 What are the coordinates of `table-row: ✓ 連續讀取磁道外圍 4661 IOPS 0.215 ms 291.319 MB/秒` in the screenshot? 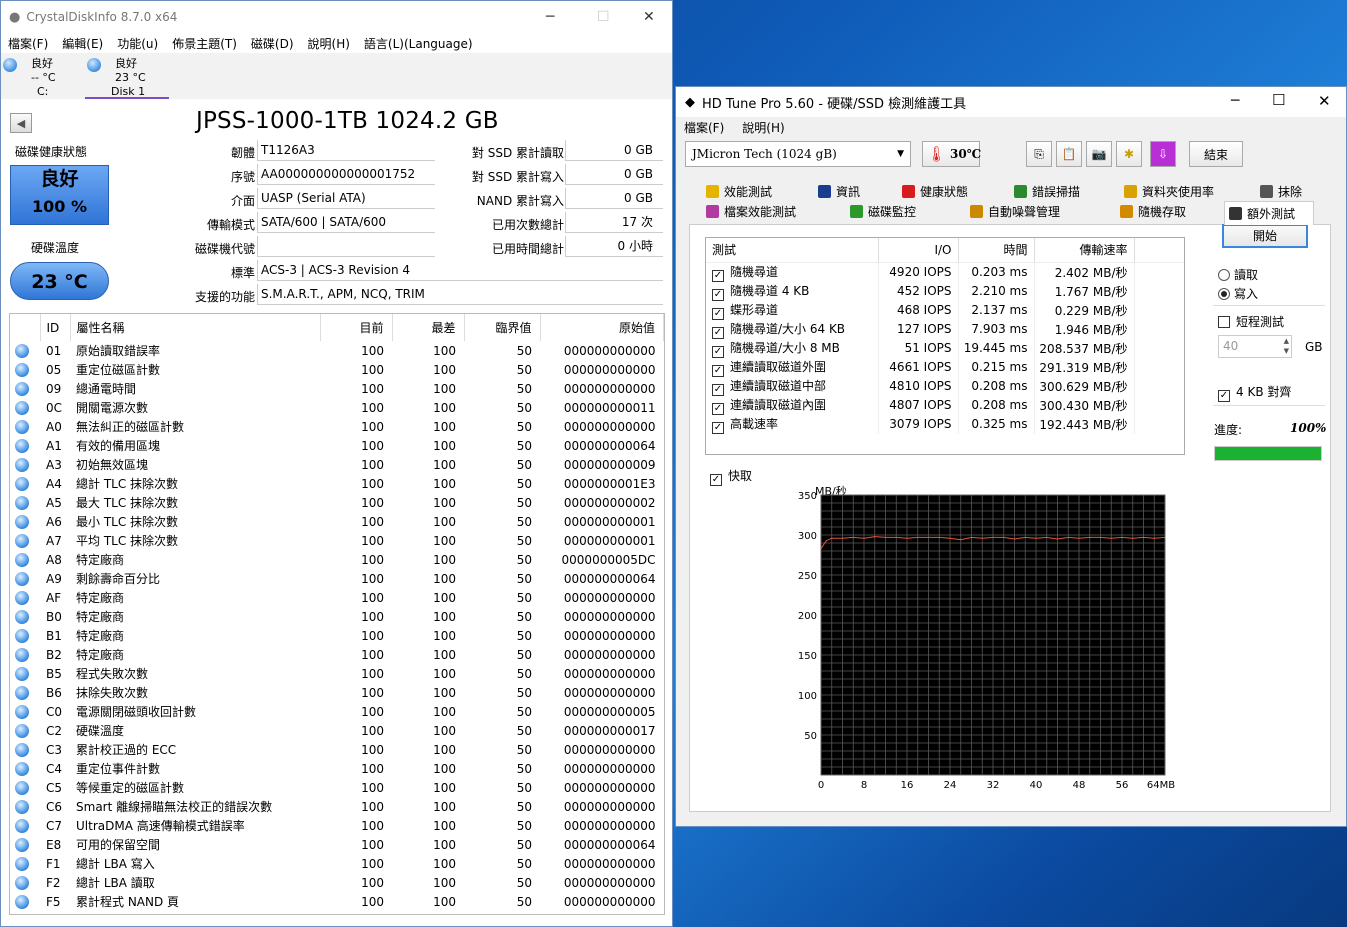 It's located at (945, 367).